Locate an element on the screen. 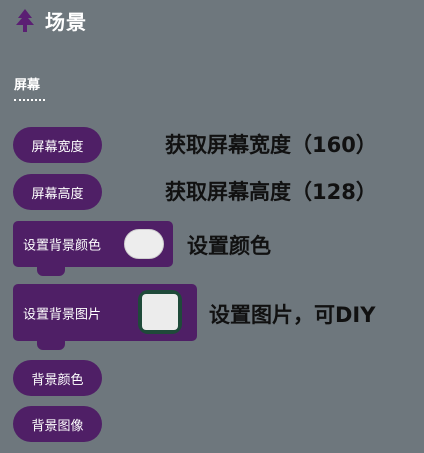  set-background-image-block: 设置背景图片 is located at coordinates (105, 317).